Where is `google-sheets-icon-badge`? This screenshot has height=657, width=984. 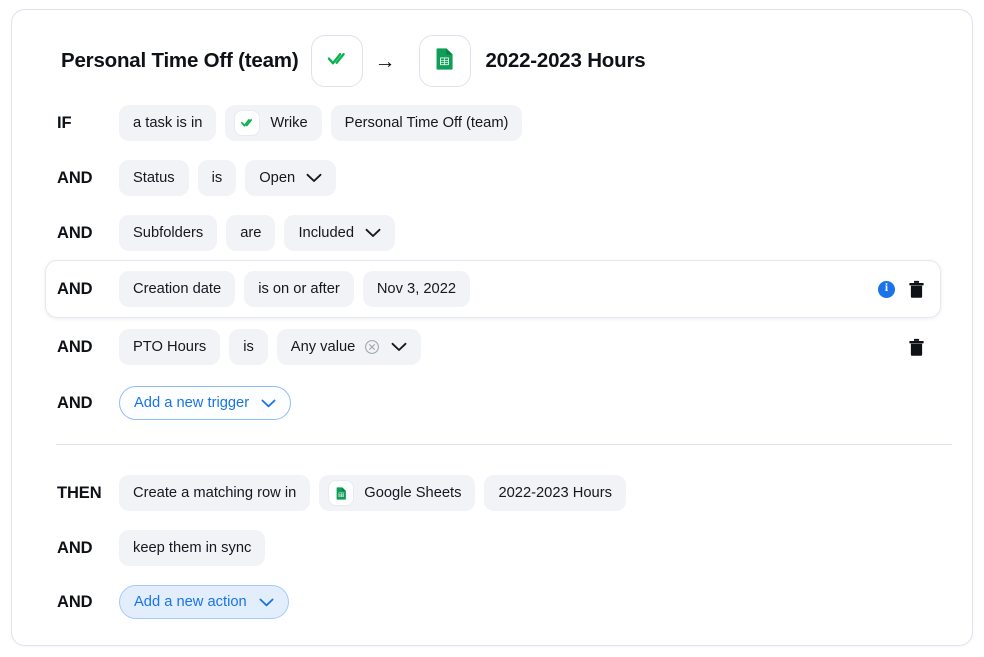
google-sheets-icon-badge is located at coordinates (341, 493).